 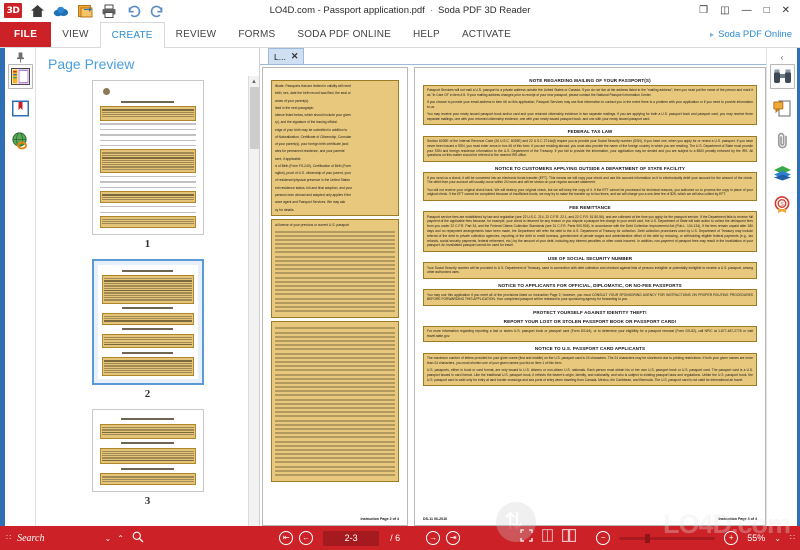 What do you see at coordinates (108, 538) in the screenshot?
I see `search-next-icon: ⌄` at bounding box center [108, 538].